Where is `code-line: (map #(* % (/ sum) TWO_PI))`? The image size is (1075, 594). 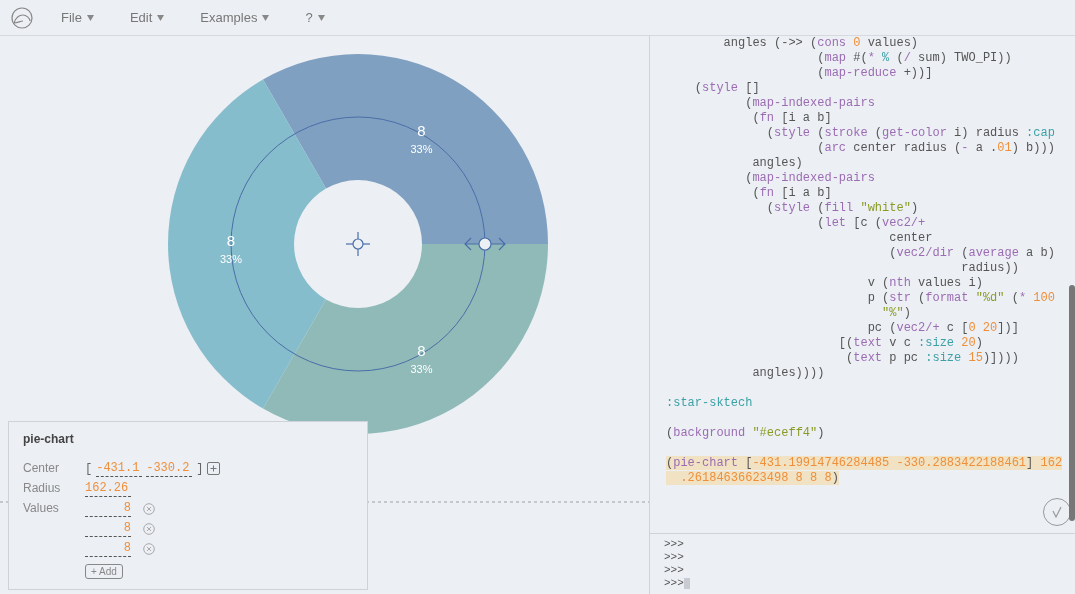 code-line: (map #(* % (/ sum) TWO_PI)) is located at coordinates (914, 58).